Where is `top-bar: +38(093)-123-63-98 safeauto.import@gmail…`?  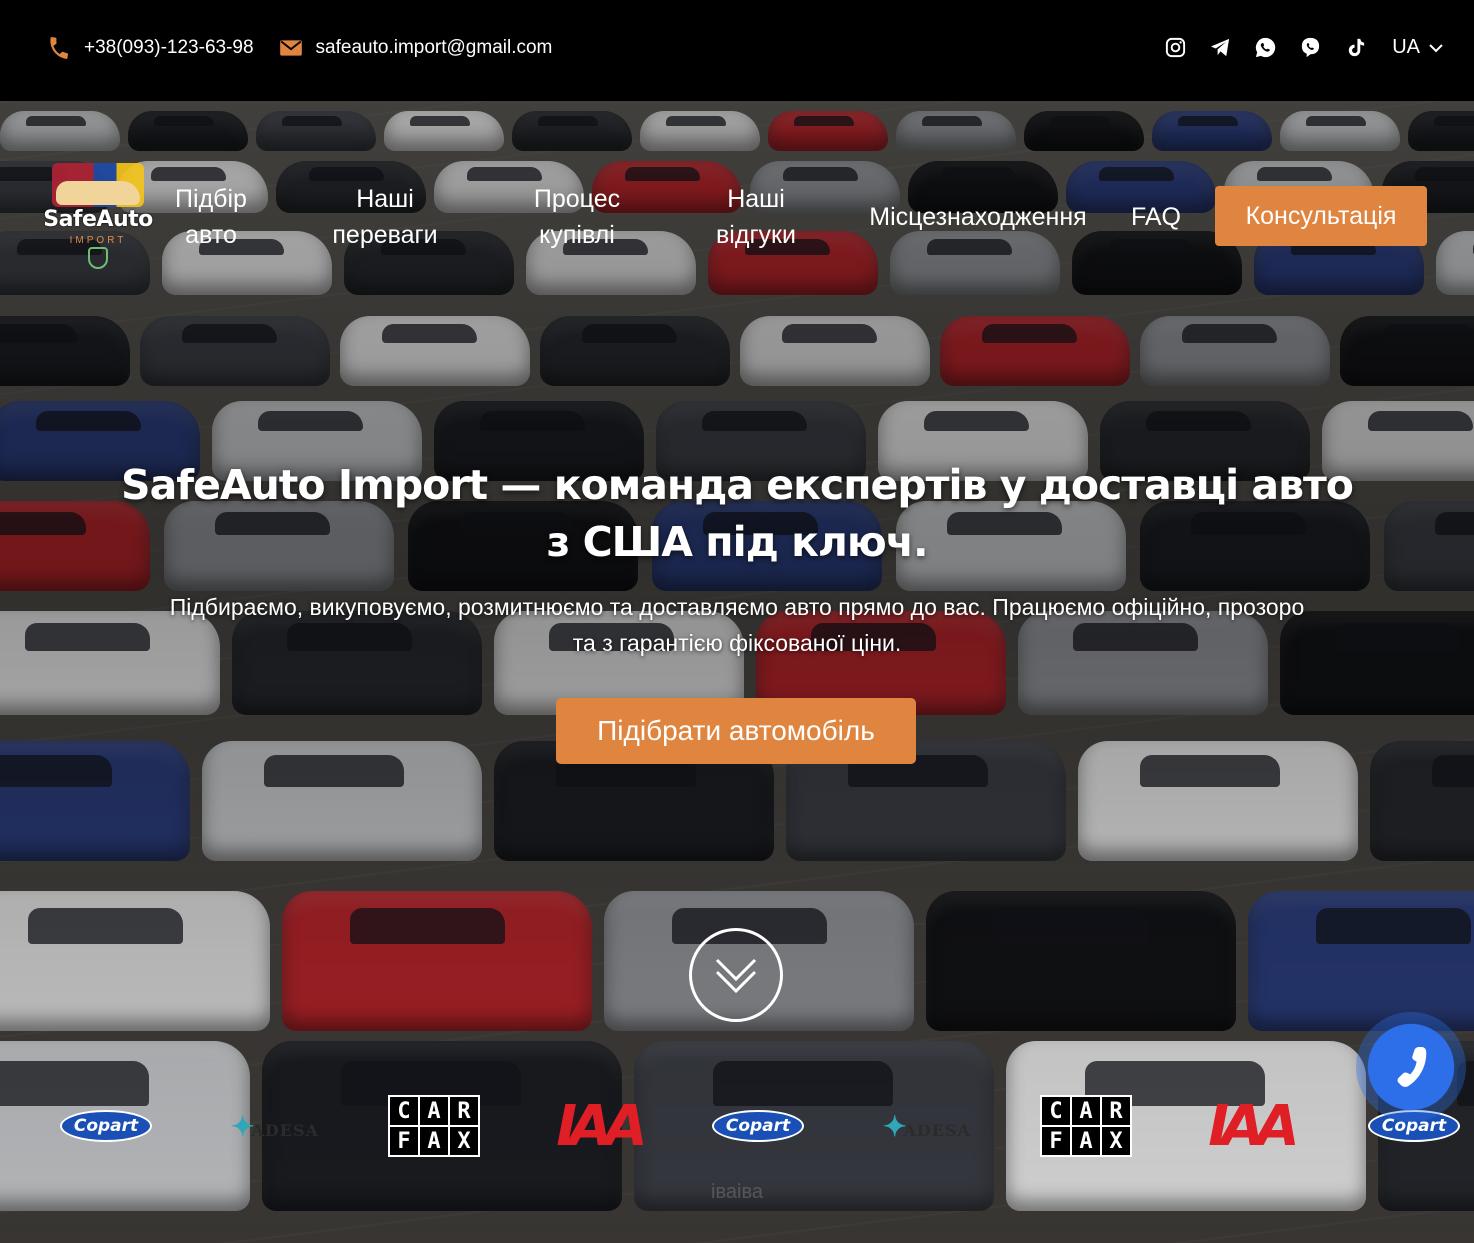
top-bar: +38(093)-123-63-98 safeauto.import@gmail… is located at coordinates (737, 50).